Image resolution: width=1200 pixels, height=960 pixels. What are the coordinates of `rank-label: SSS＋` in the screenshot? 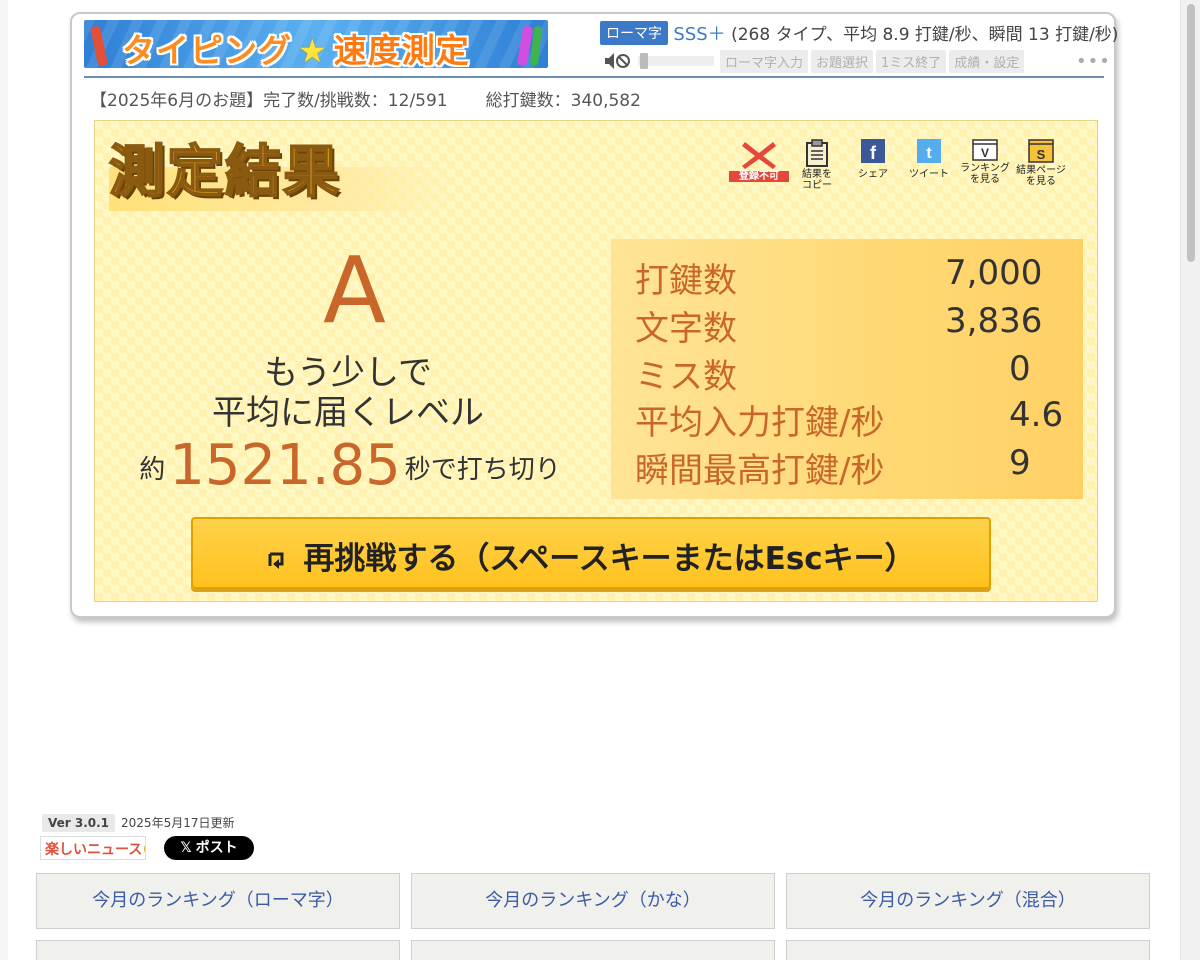 It's located at (699, 34).